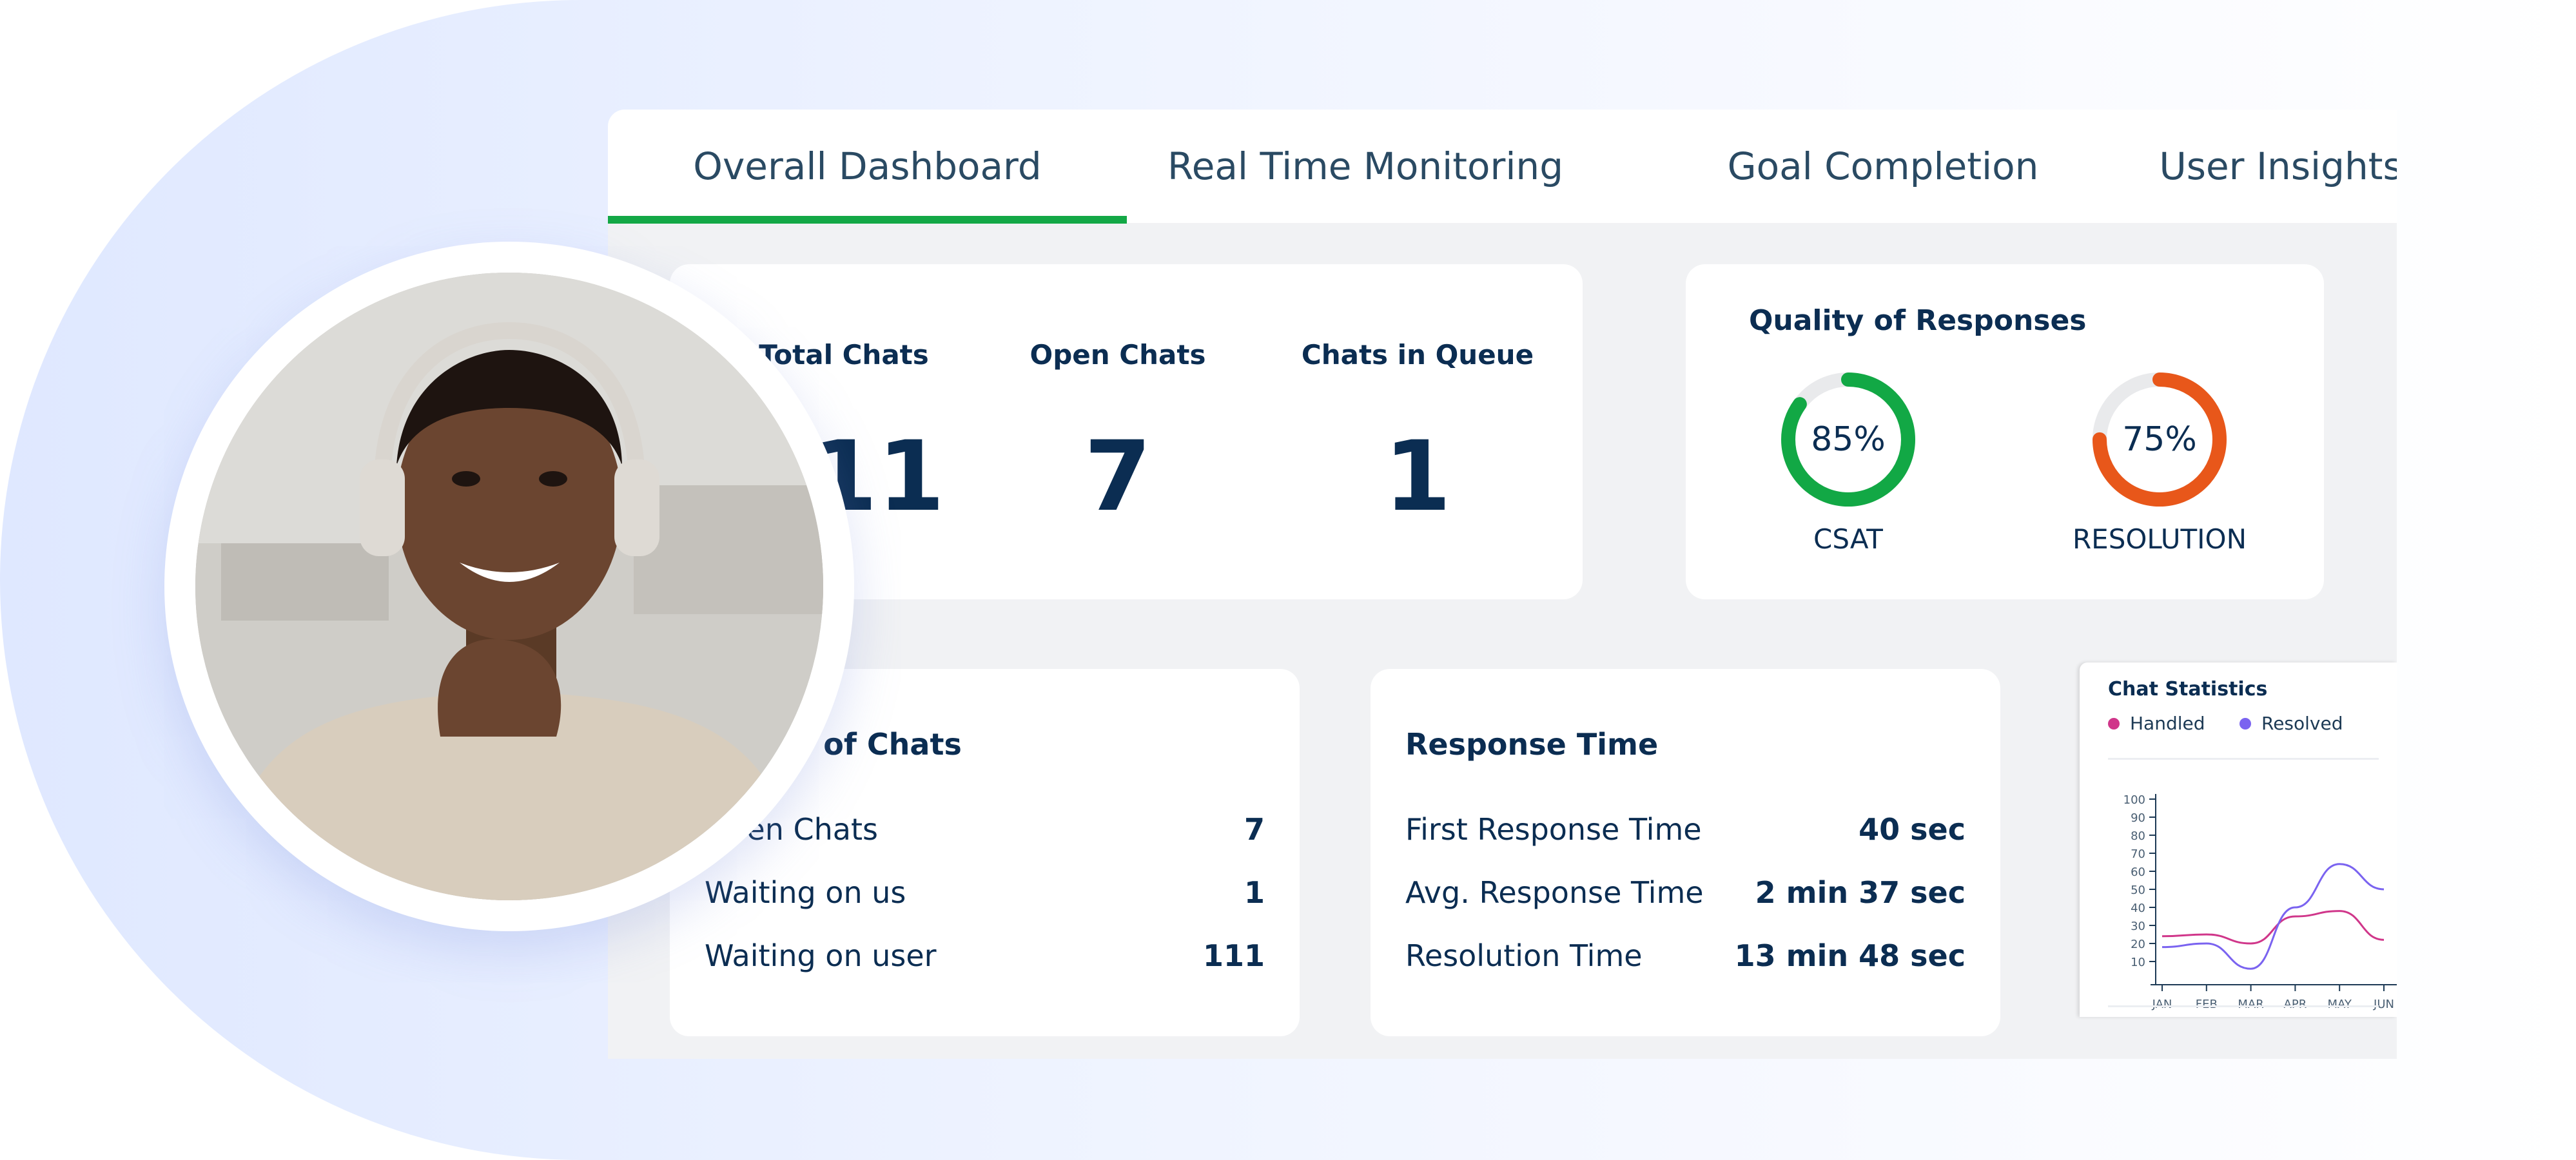 The height and width of the screenshot is (1160, 2576). I want to click on csat-value: 85%, so click(1849, 439).